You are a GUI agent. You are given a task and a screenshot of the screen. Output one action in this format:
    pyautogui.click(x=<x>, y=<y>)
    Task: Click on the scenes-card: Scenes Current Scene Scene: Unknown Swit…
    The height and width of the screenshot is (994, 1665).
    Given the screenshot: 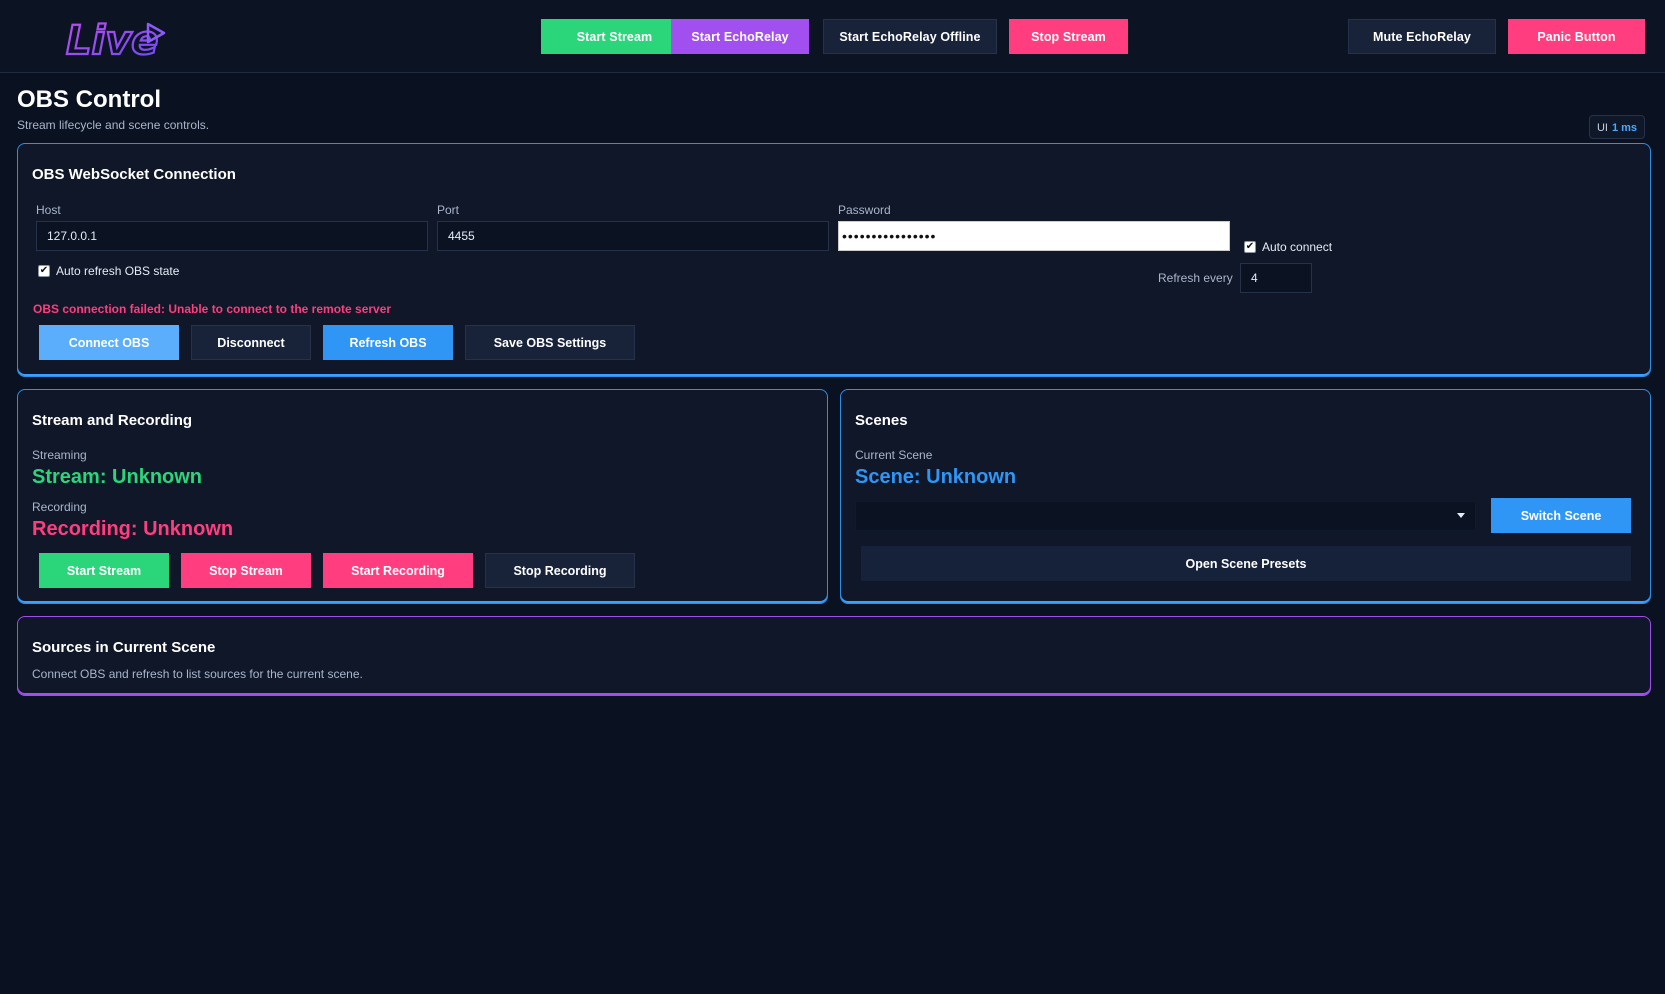 What is the action you would take?
    pyautogui.click(x=1245, y=496)
    